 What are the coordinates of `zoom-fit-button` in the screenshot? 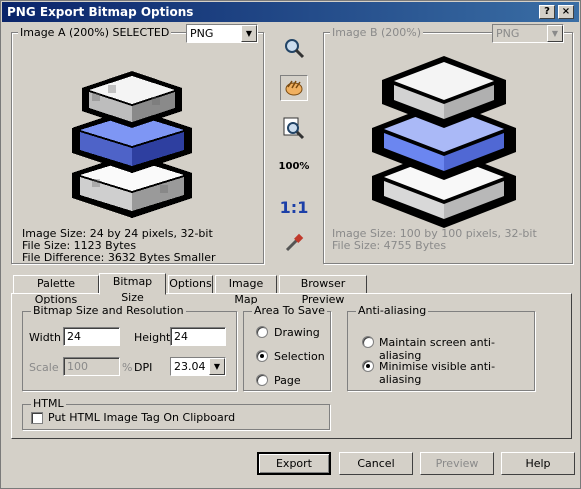 It's located at (294, 128).